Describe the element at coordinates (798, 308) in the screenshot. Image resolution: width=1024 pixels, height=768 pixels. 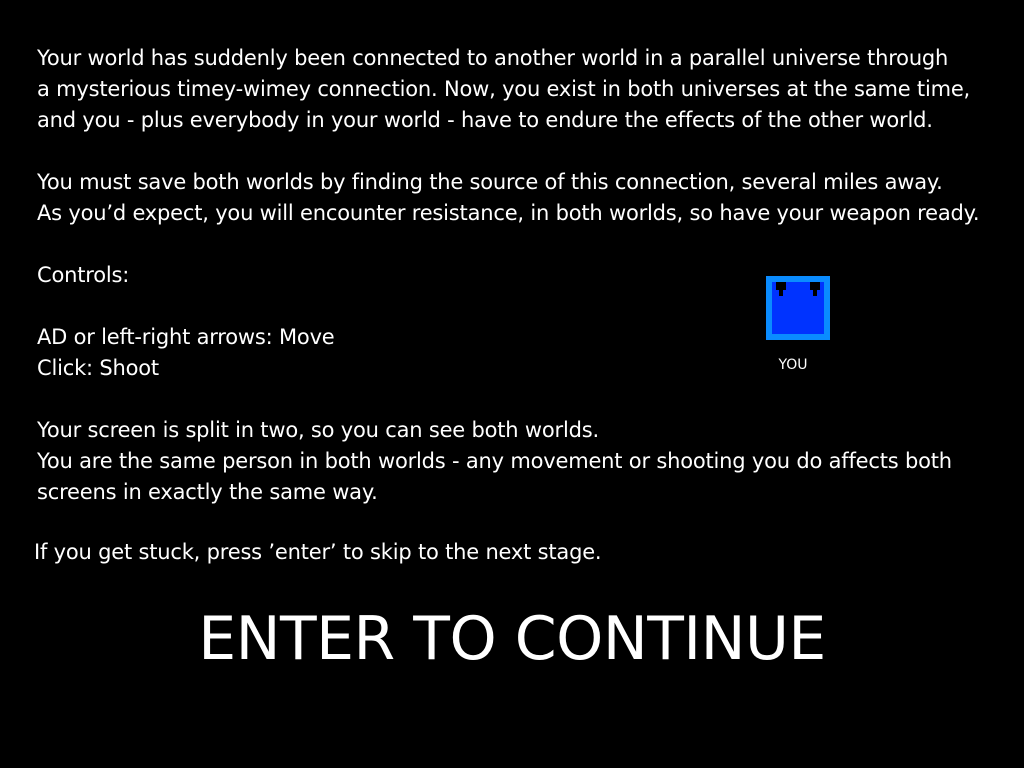
I see `player-sprite` at that location.